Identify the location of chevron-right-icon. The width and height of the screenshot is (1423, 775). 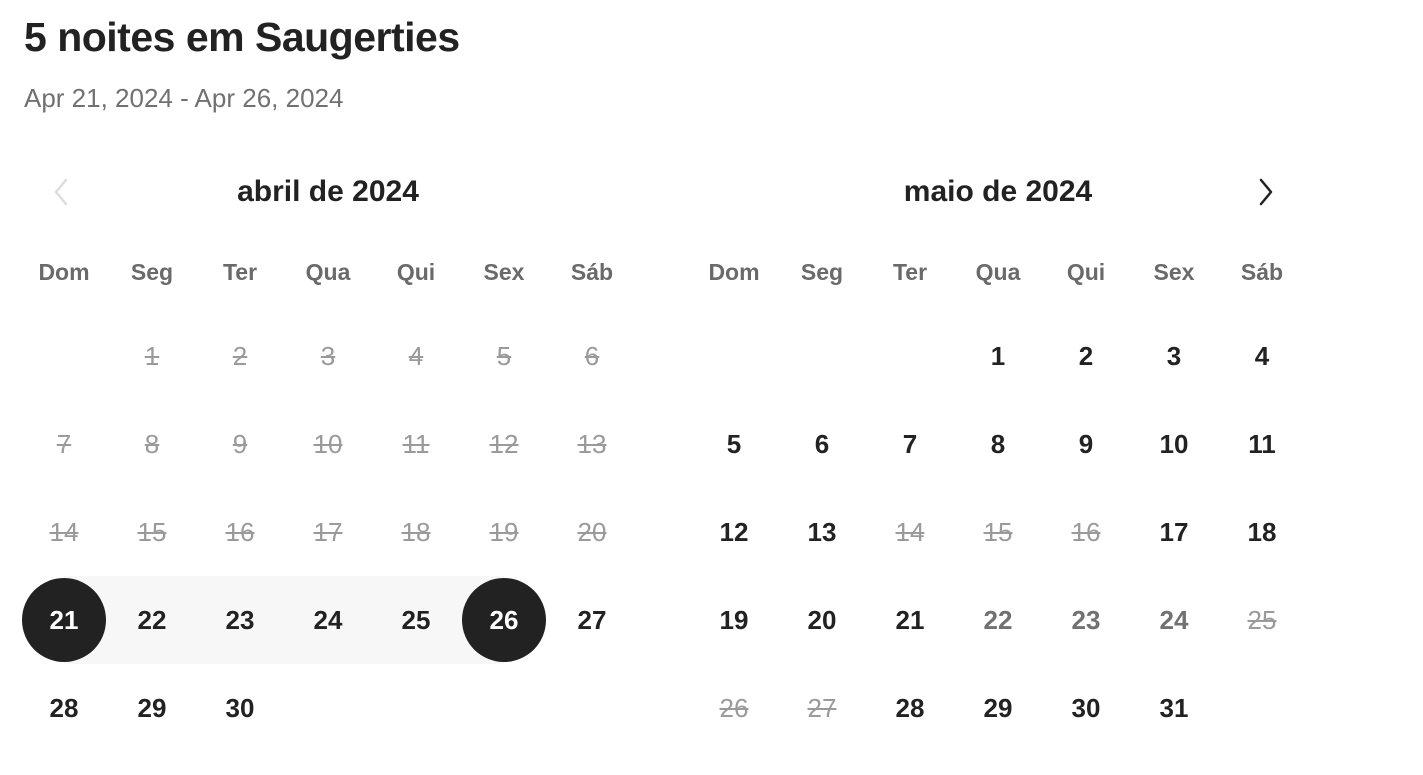
(1266, 192).